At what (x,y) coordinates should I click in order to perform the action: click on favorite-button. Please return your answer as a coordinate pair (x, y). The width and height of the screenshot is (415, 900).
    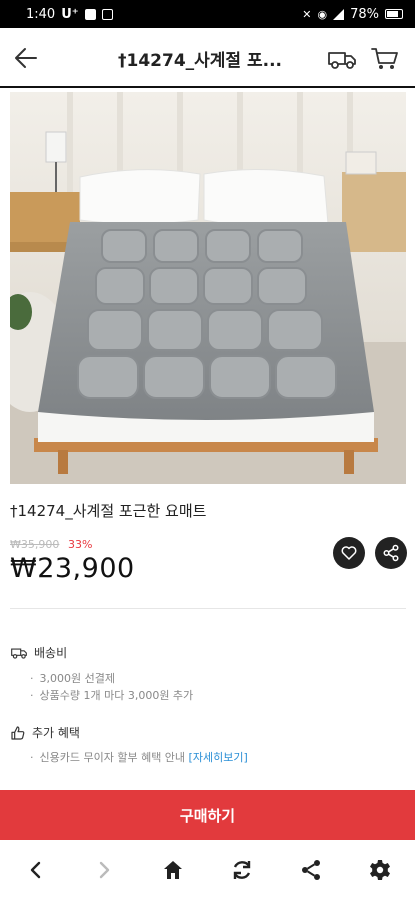
    Looking at the image, I should click on (349, 553).